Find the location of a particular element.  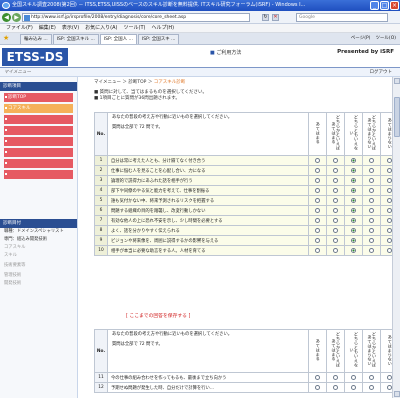

question-row: 4 部下や同僚のやる気と能力を考えて、仕事を割振る is located at coordinates (246, 190).